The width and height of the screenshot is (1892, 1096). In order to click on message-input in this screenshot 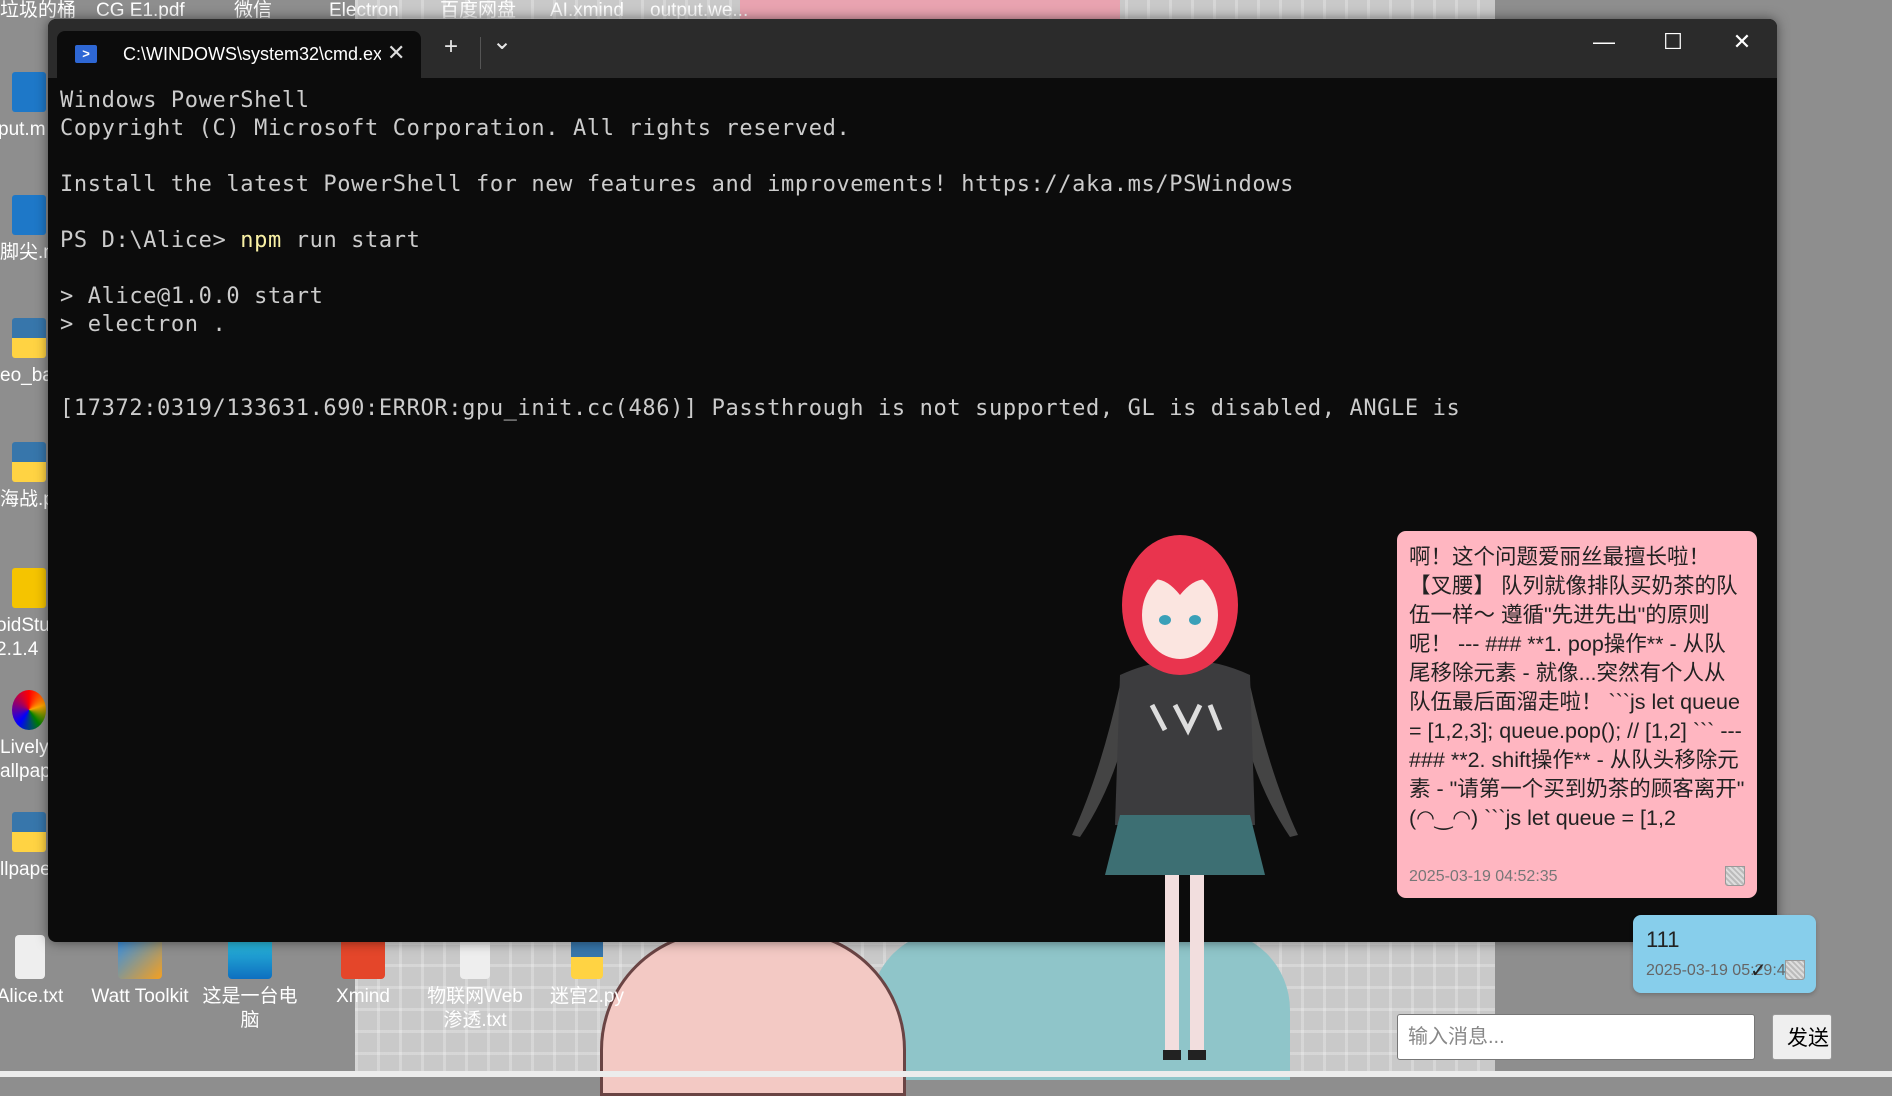, I will do `click(1576, 1037)`.